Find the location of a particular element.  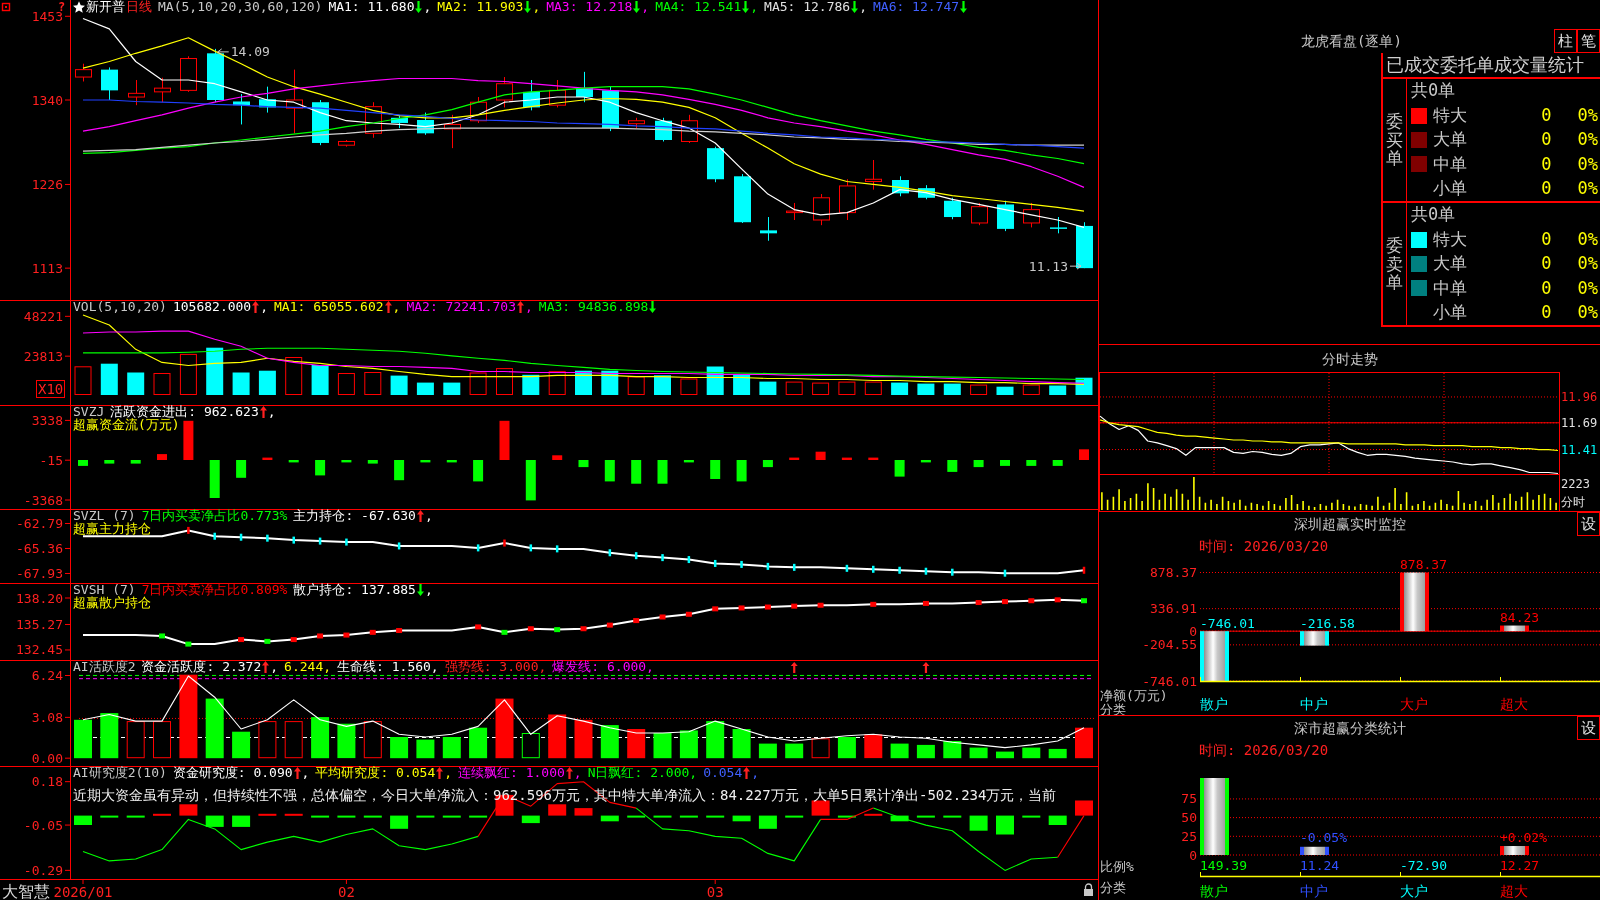

date-axis-label: 03 is located at coordinates (715, 892).